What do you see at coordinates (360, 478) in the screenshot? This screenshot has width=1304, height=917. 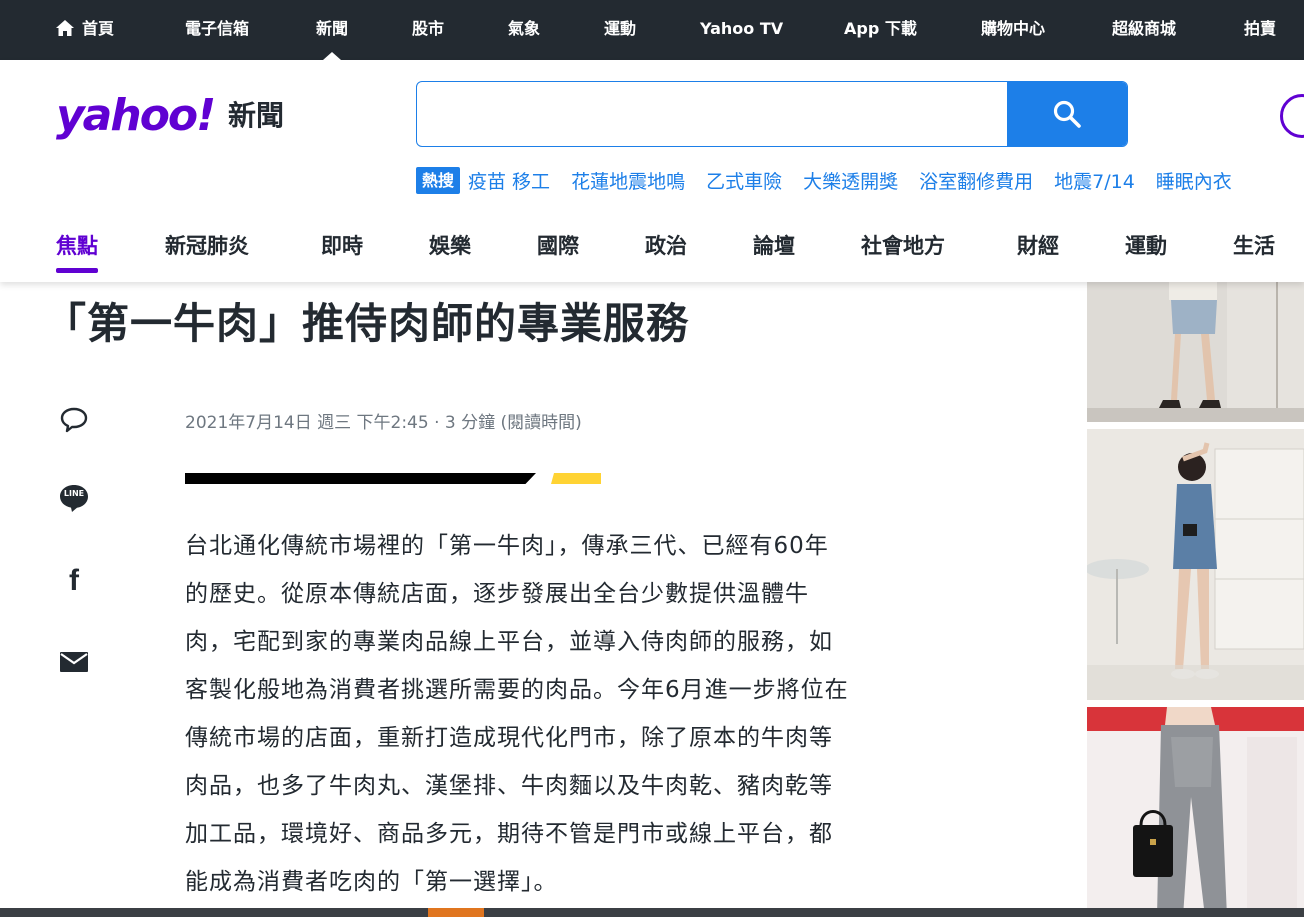 I see `decorative-rule-black` at bounding box center [360, 478].